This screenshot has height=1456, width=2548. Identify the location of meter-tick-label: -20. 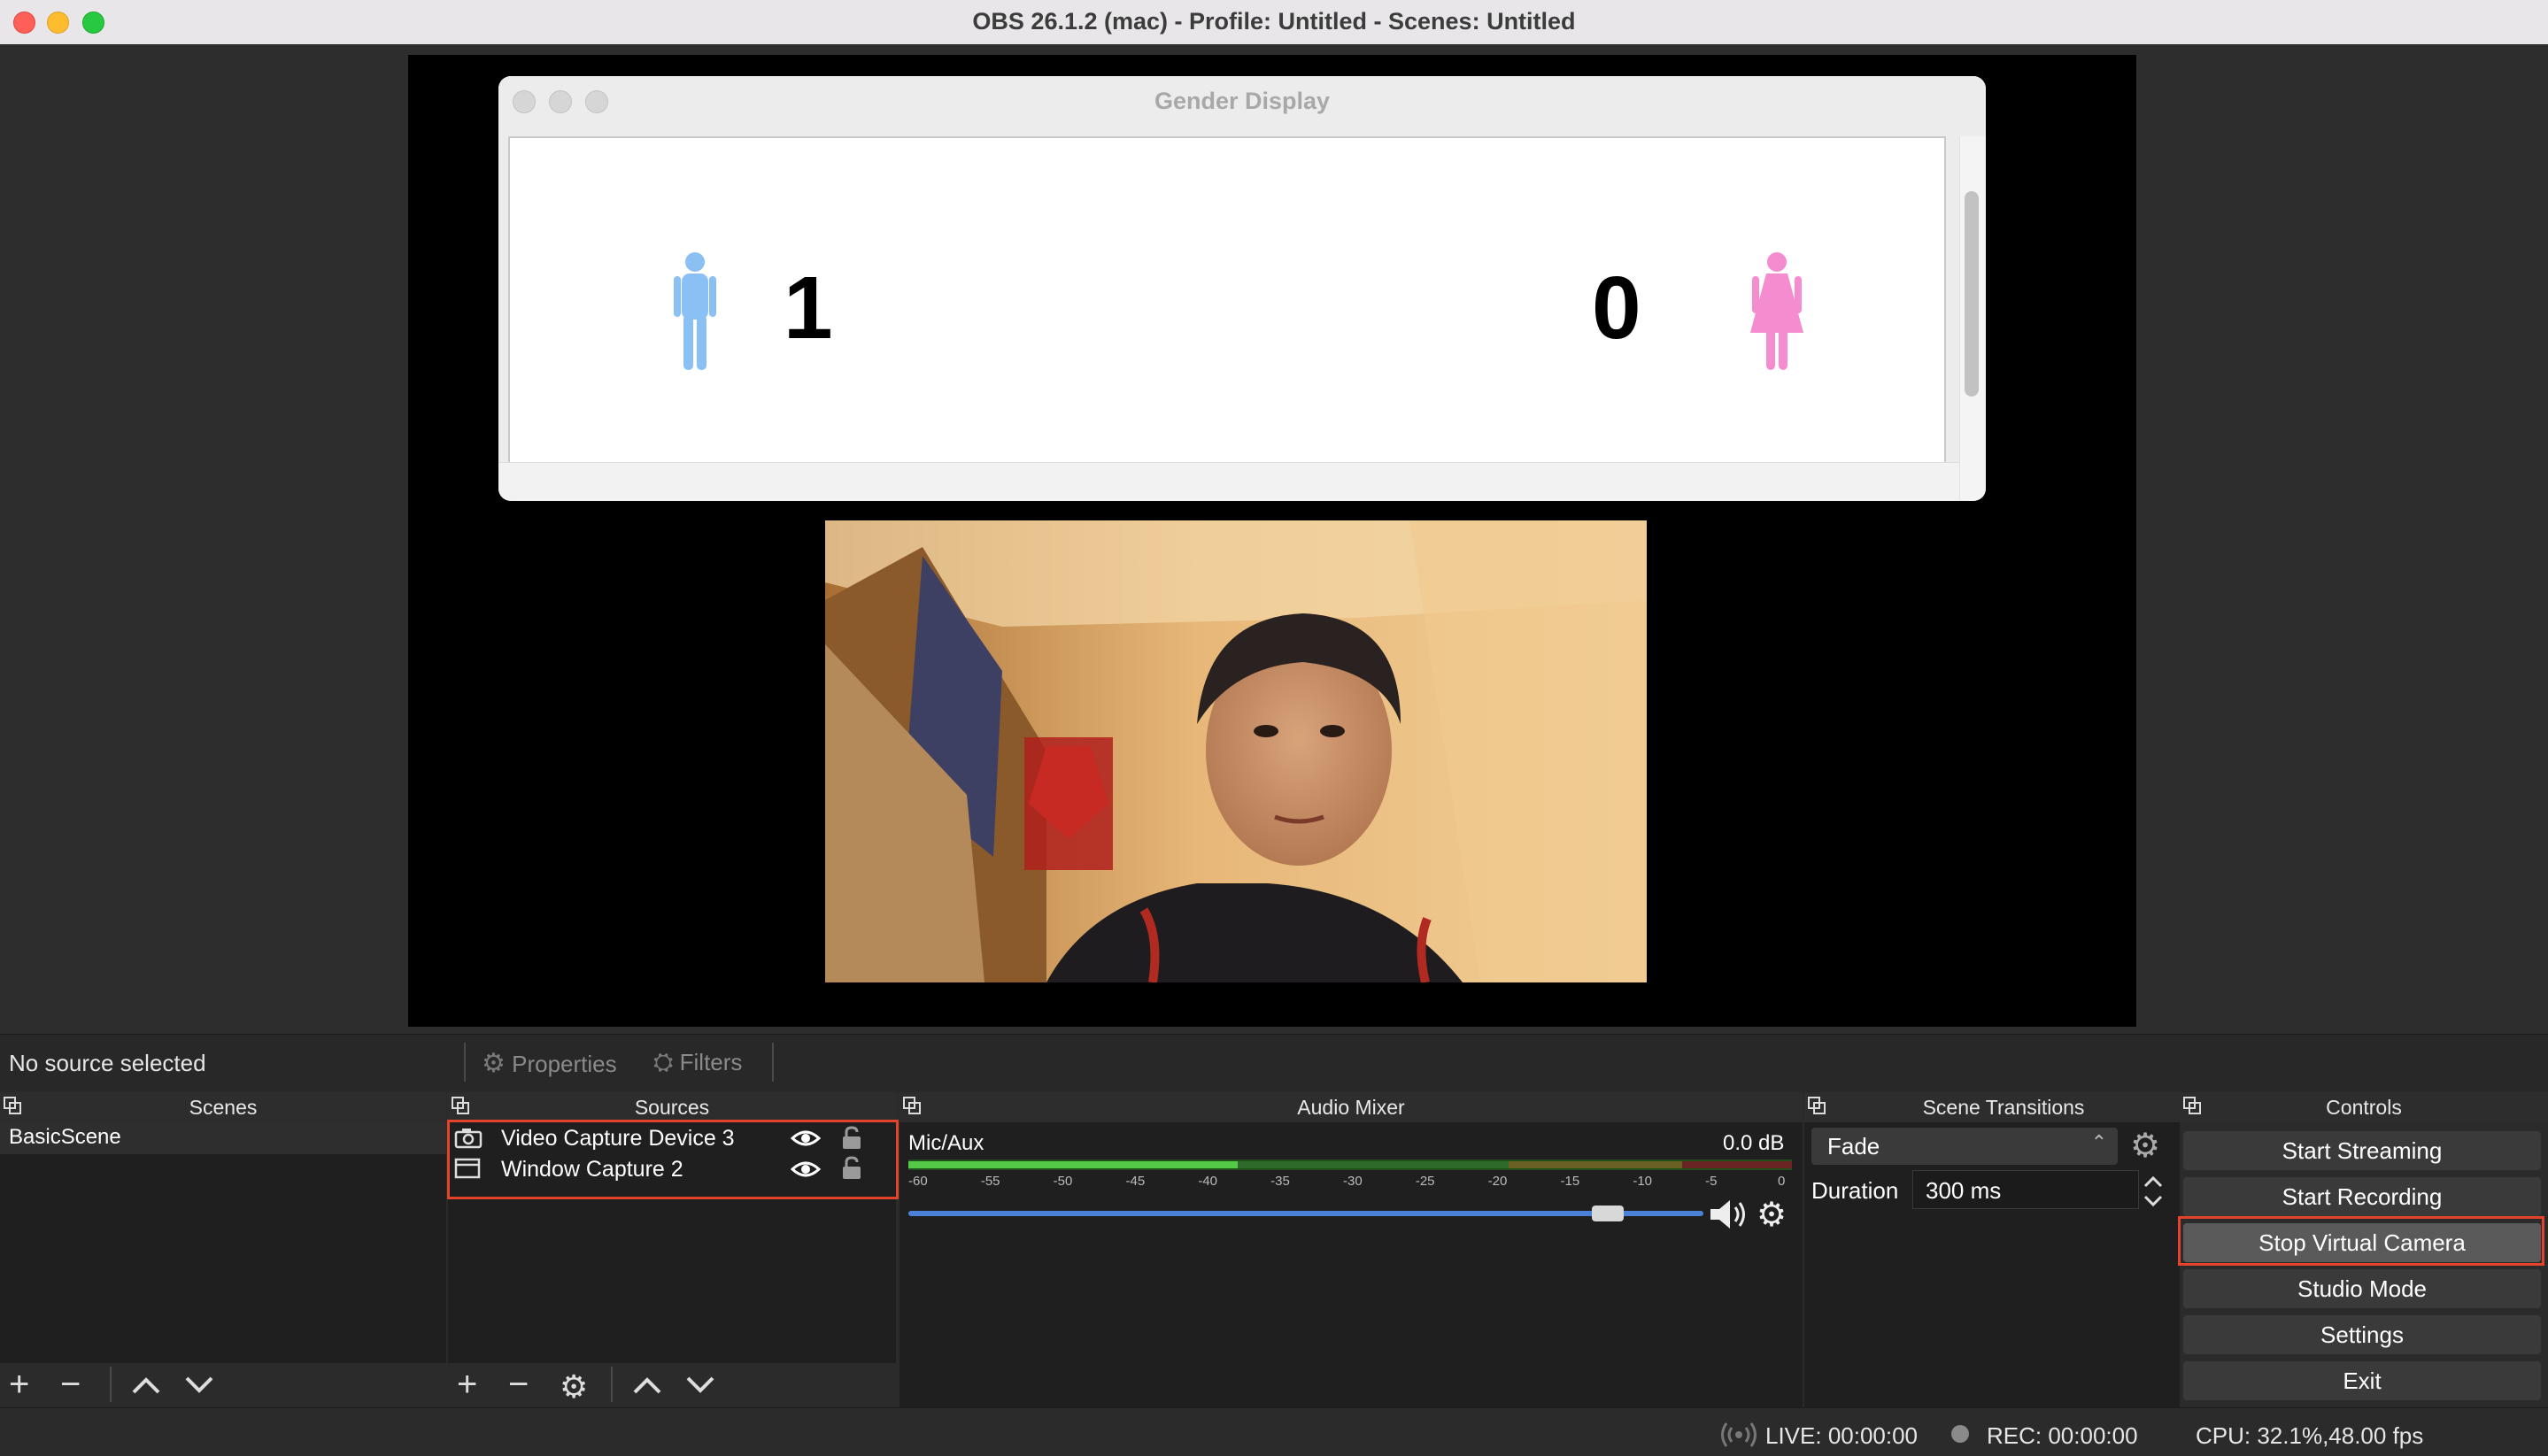
(1497, 1181).